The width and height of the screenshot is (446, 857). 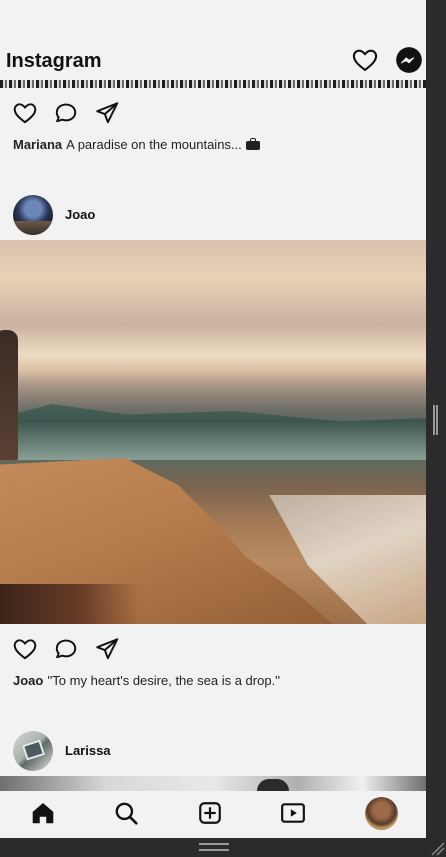 What do you see at coordinates (88, 750) in the screenshot?
I see `post-username: Larissa` at bounding box center [88, 750].